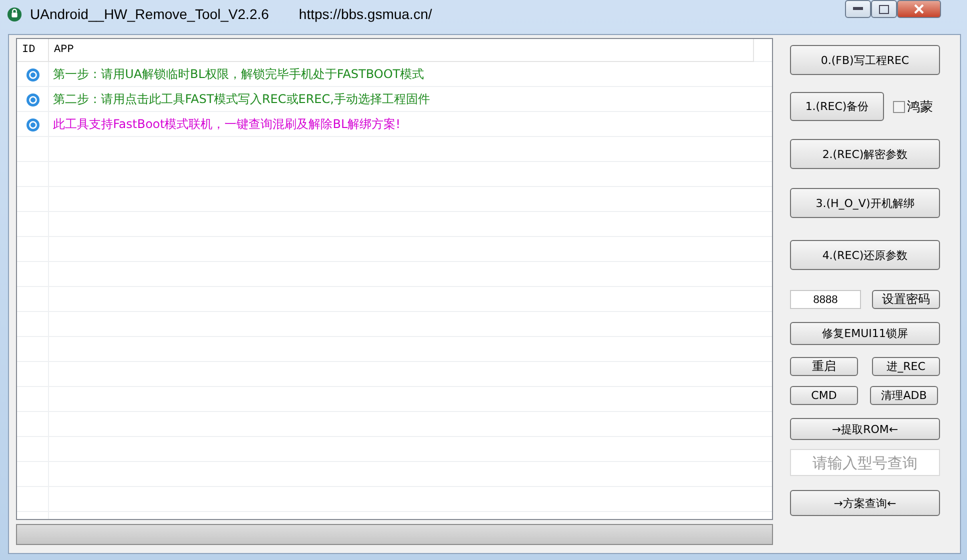  Describe the element at coordinates (865, 462) in the screenshot. I see `model-search-field: 请输入型号查询` at that location.